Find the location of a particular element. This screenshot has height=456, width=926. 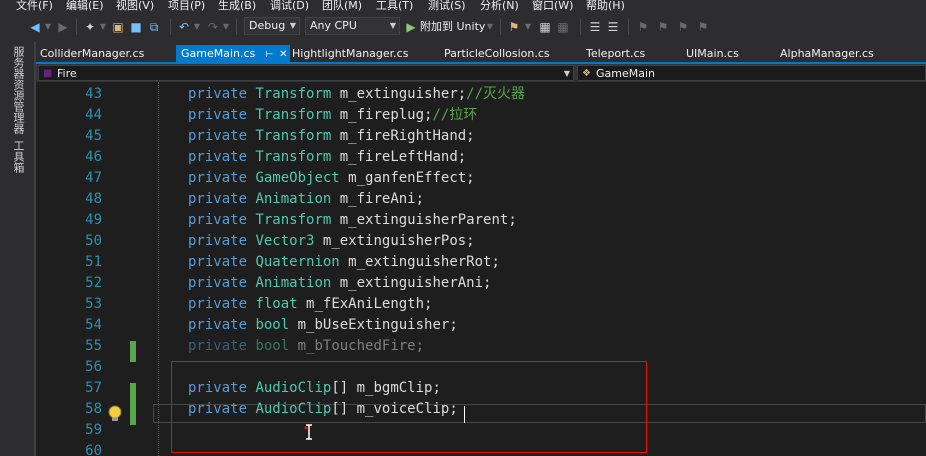

platform-select: Any CPU ▼ is located at coordinates (352, 26).